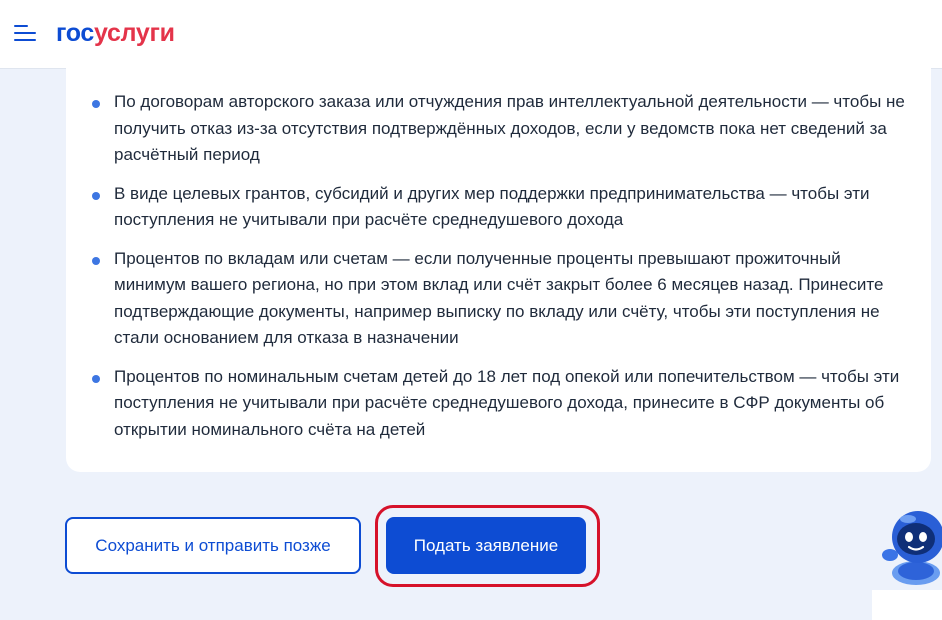  I want to click on assistant-backdrop, so click(907, 605).